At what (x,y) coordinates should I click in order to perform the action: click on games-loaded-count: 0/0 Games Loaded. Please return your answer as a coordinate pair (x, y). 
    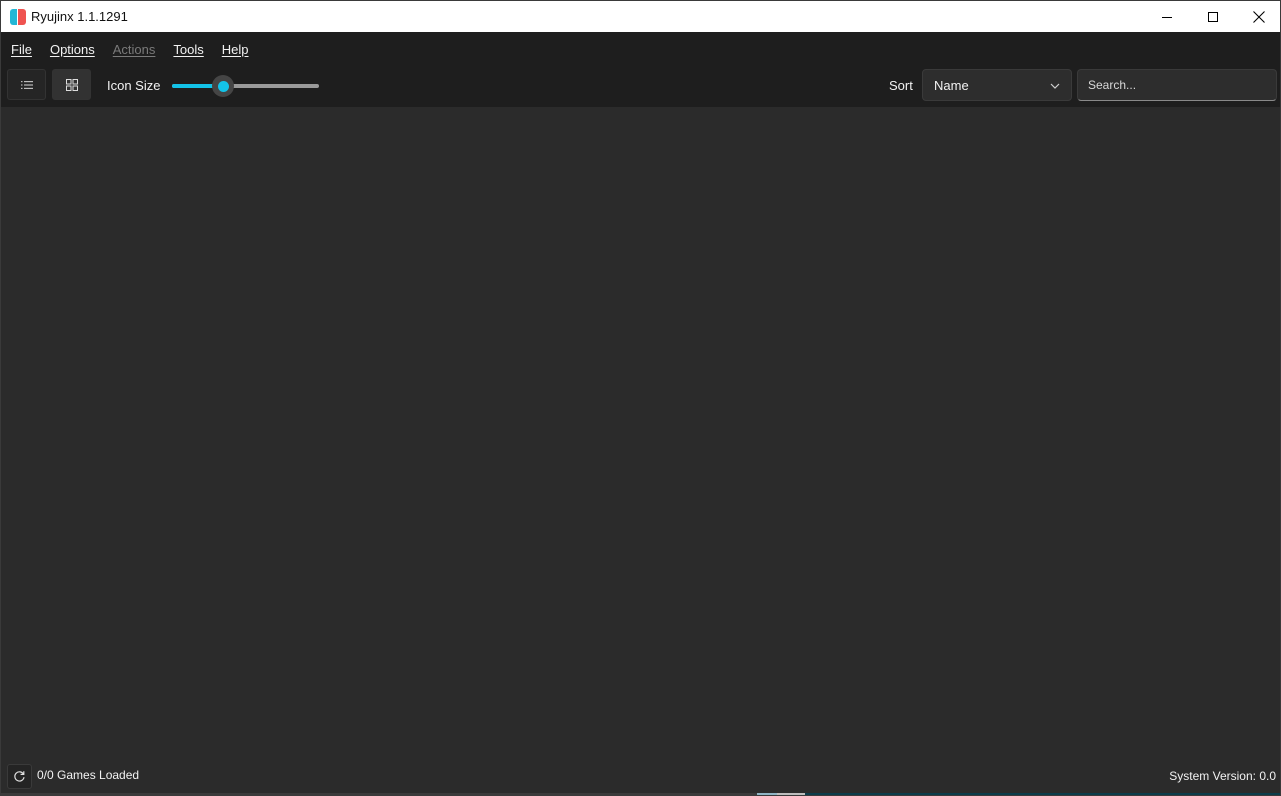
    Looking at the image, I should click on (88, 775).